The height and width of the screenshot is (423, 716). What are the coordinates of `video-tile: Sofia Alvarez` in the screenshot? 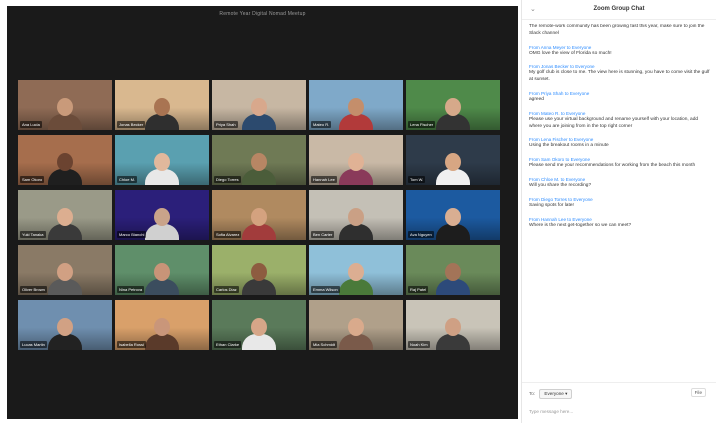 It's located at (259, 215).